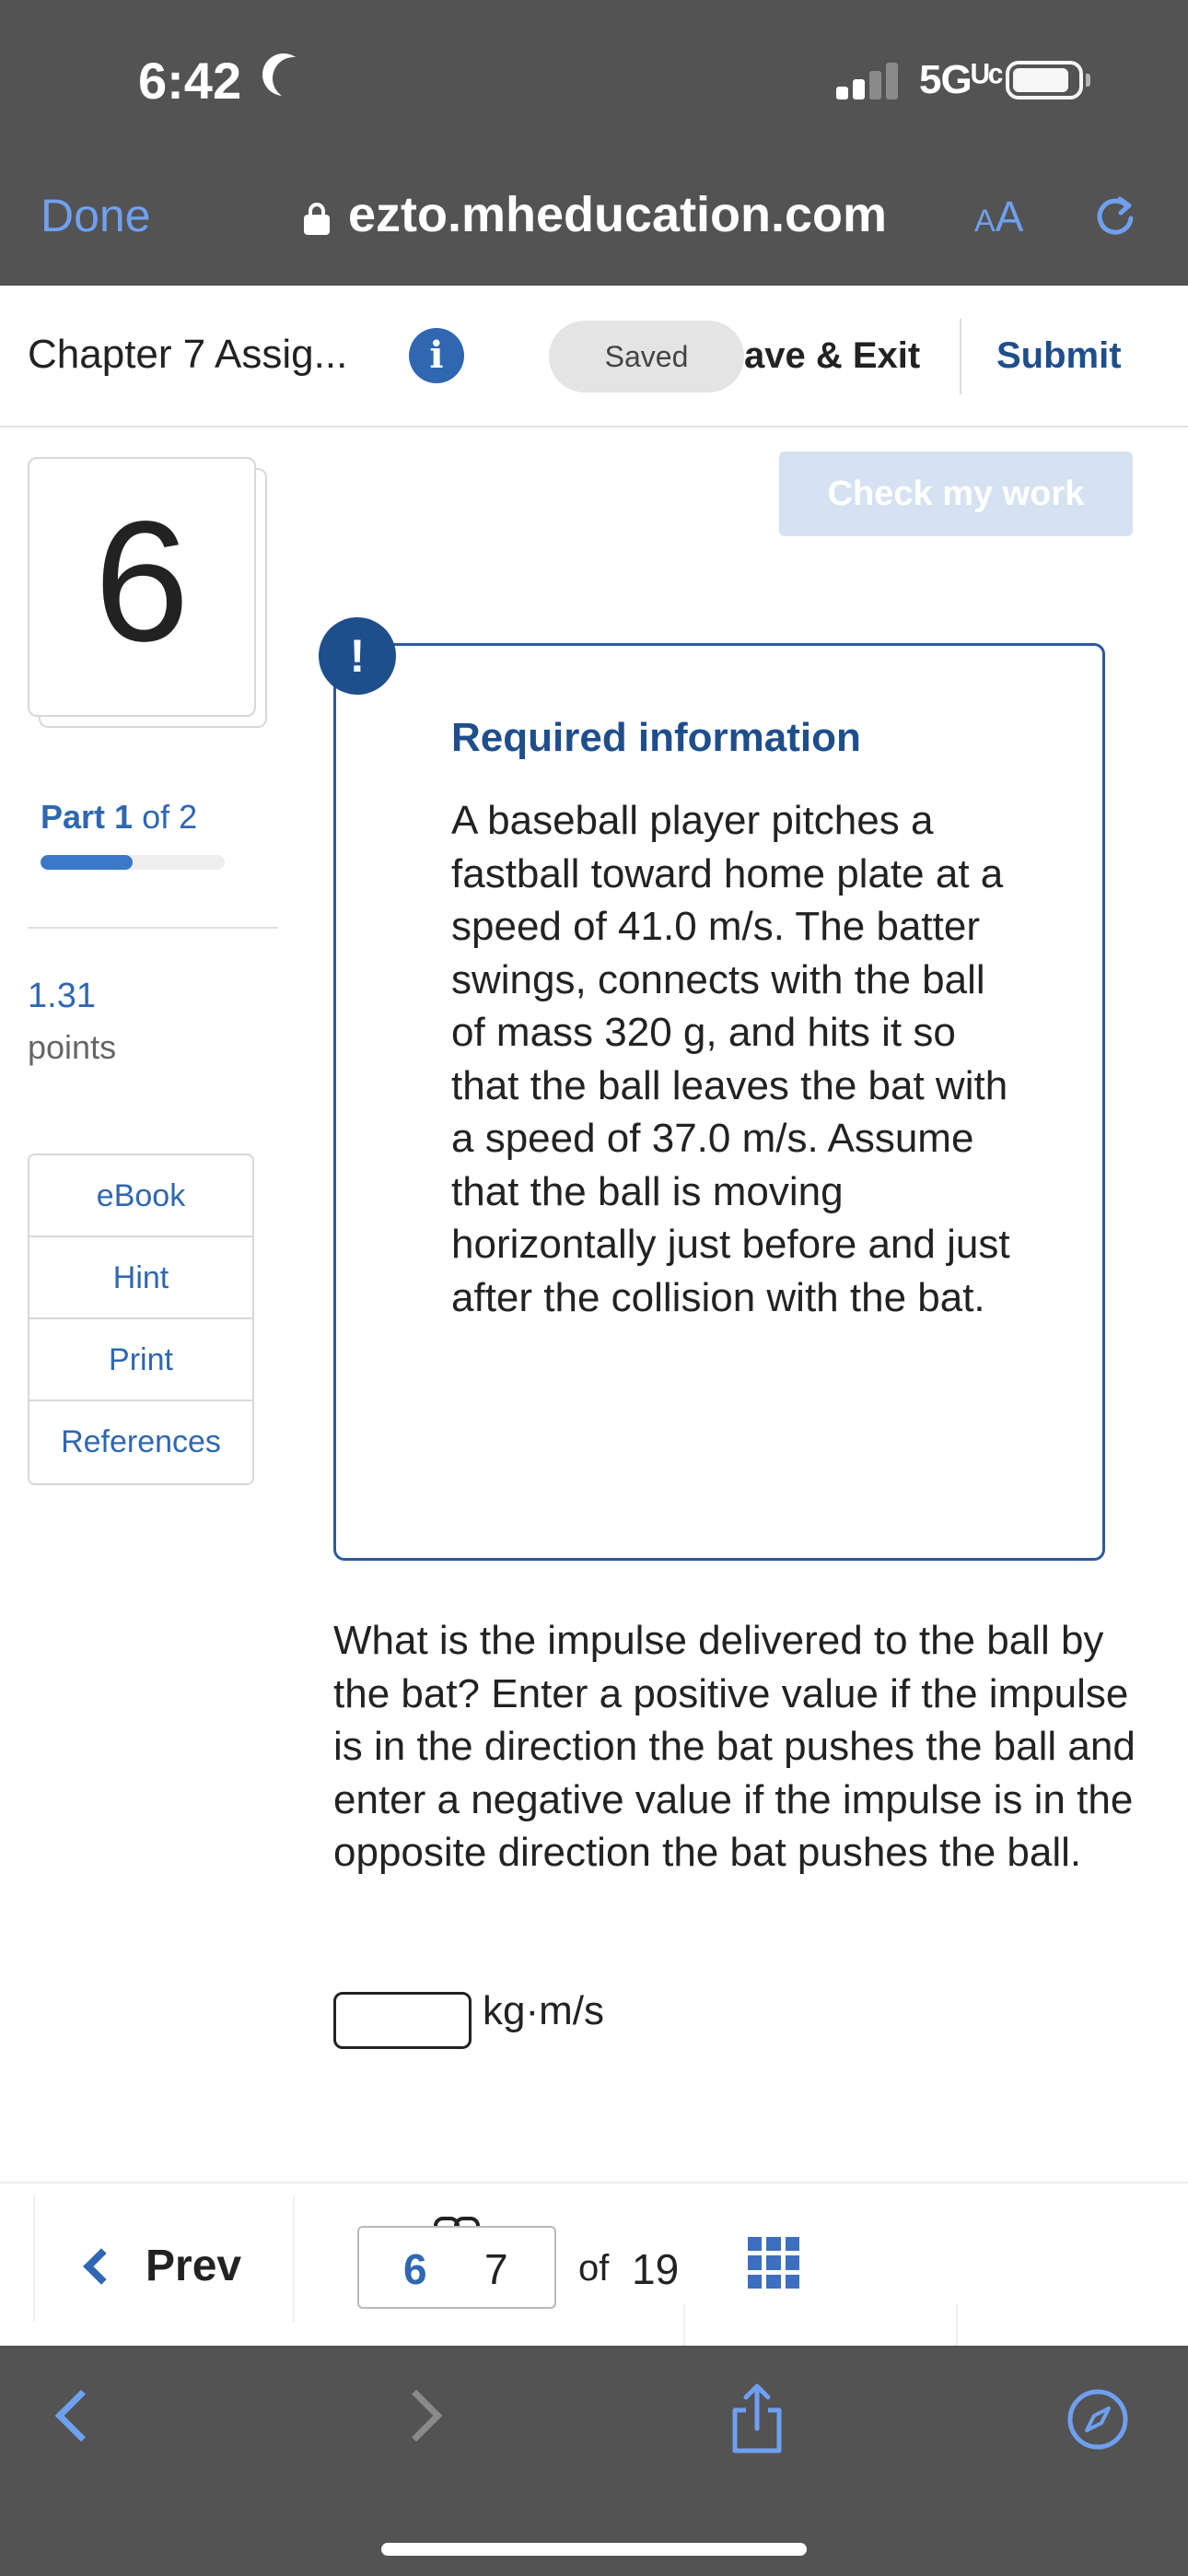  Describe the element at coordinates (96, 215) in the screenshot. I see `done-button: Done` at that location.